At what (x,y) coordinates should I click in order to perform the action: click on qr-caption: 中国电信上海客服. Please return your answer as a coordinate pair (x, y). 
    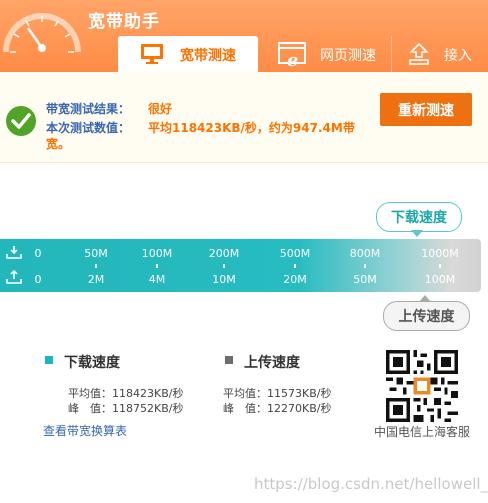
    Looking at the image, I should click on (422, 432).